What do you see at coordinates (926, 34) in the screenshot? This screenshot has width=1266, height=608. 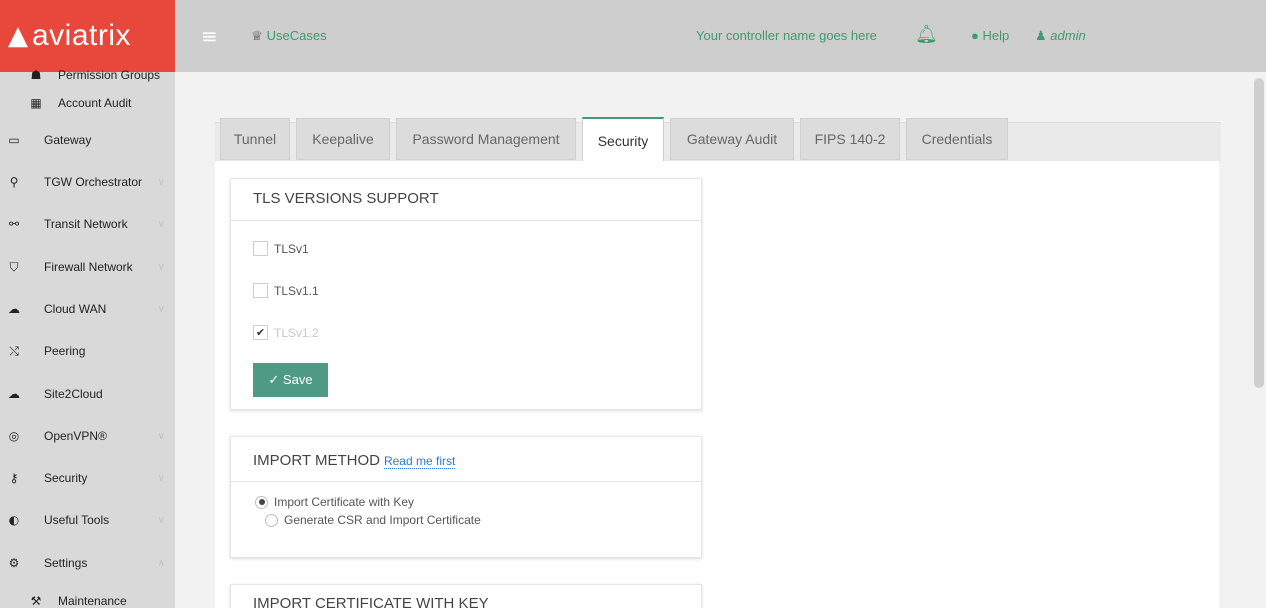 I see `bell-icon: 🔔︎` at bounding box center [926, 34].